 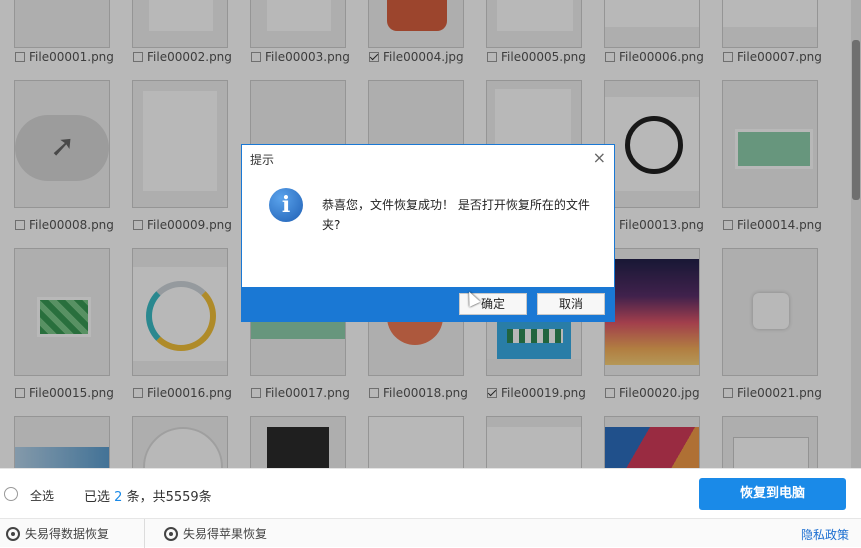 I want to click on cancel-button: 取消, so click(x=571, y=304).